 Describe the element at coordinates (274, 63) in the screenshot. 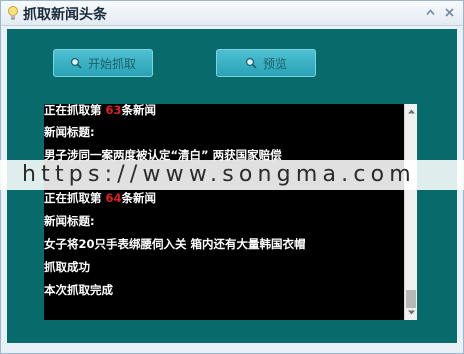

I see `preview-label: 预览` at that location.